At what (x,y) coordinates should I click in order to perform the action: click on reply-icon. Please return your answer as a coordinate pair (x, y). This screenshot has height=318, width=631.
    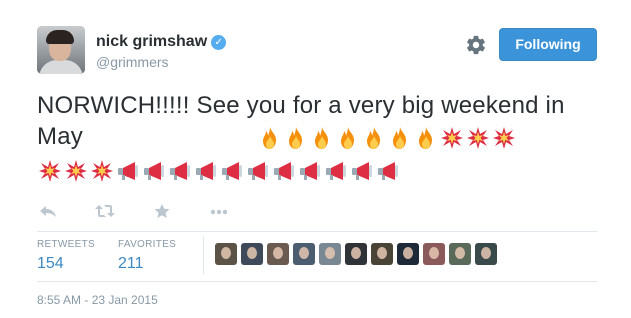
    Looking at the image, I should click on (48, 211).